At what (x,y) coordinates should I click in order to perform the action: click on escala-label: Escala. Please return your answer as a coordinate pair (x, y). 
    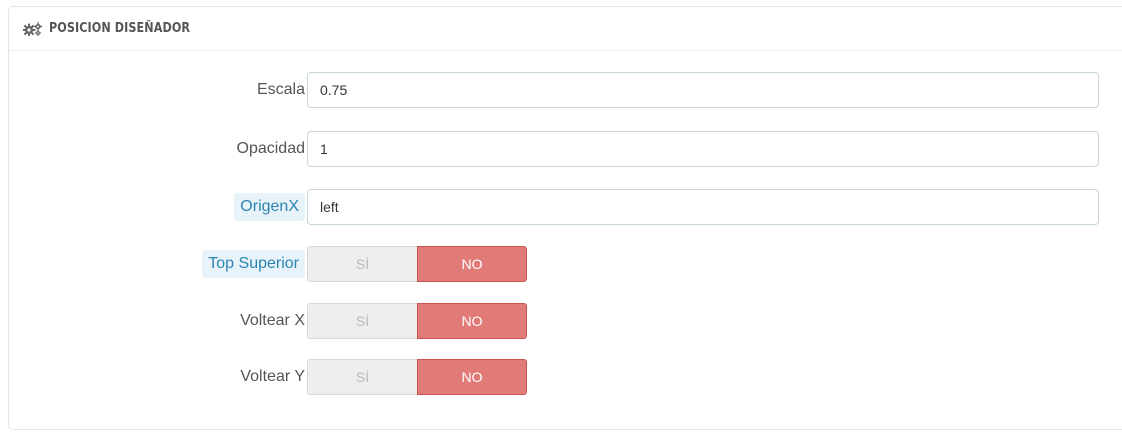
    Looking at the image, I should click on (280, 89).